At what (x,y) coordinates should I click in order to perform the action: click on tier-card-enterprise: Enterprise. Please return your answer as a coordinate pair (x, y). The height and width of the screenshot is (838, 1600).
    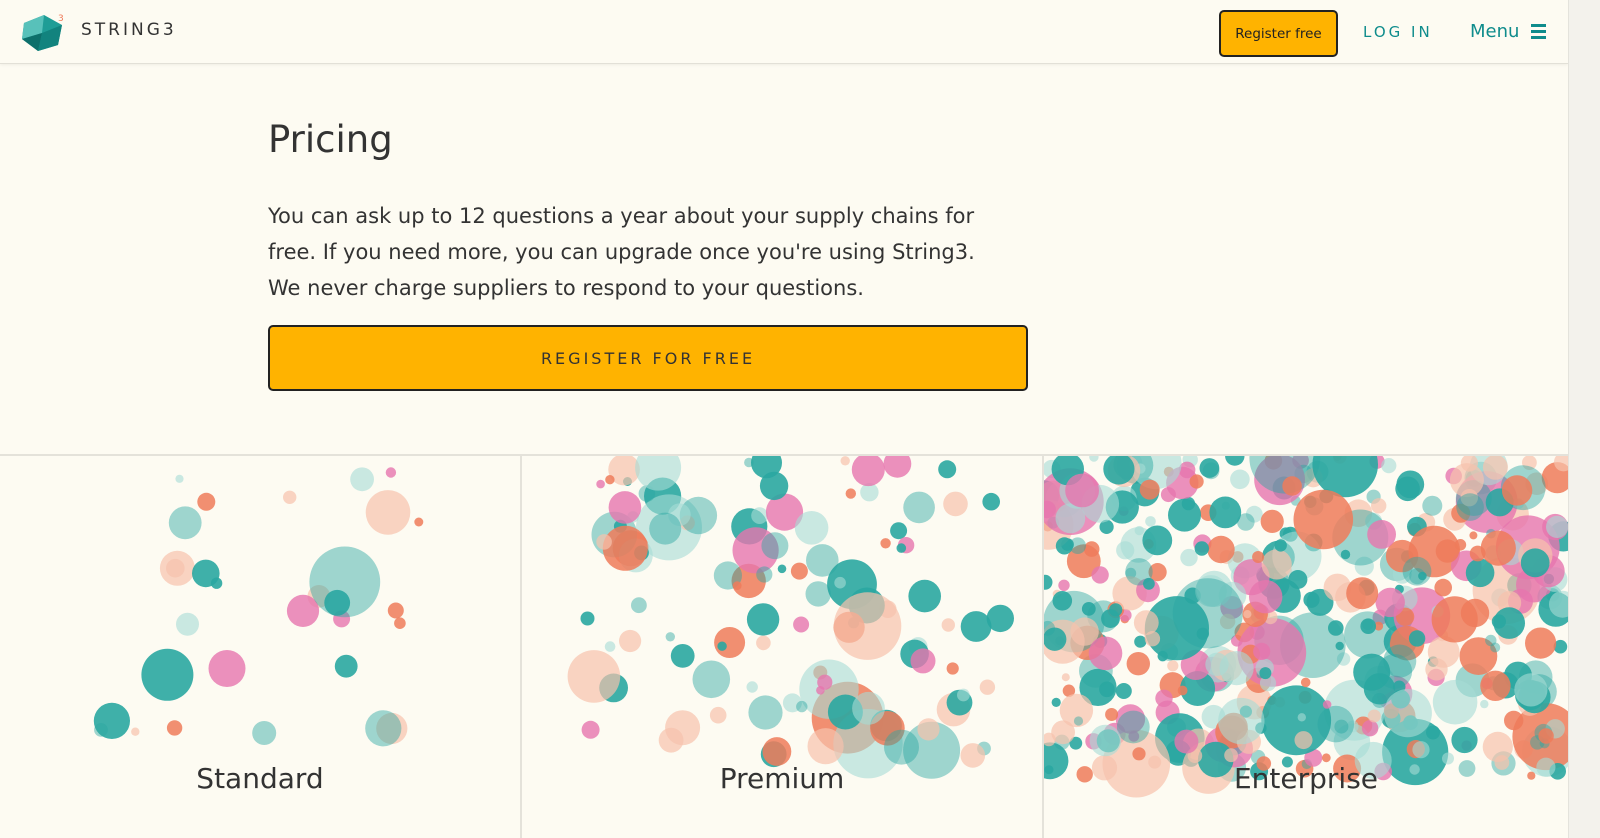
    Looking at the image, I should click on (1306, 647).